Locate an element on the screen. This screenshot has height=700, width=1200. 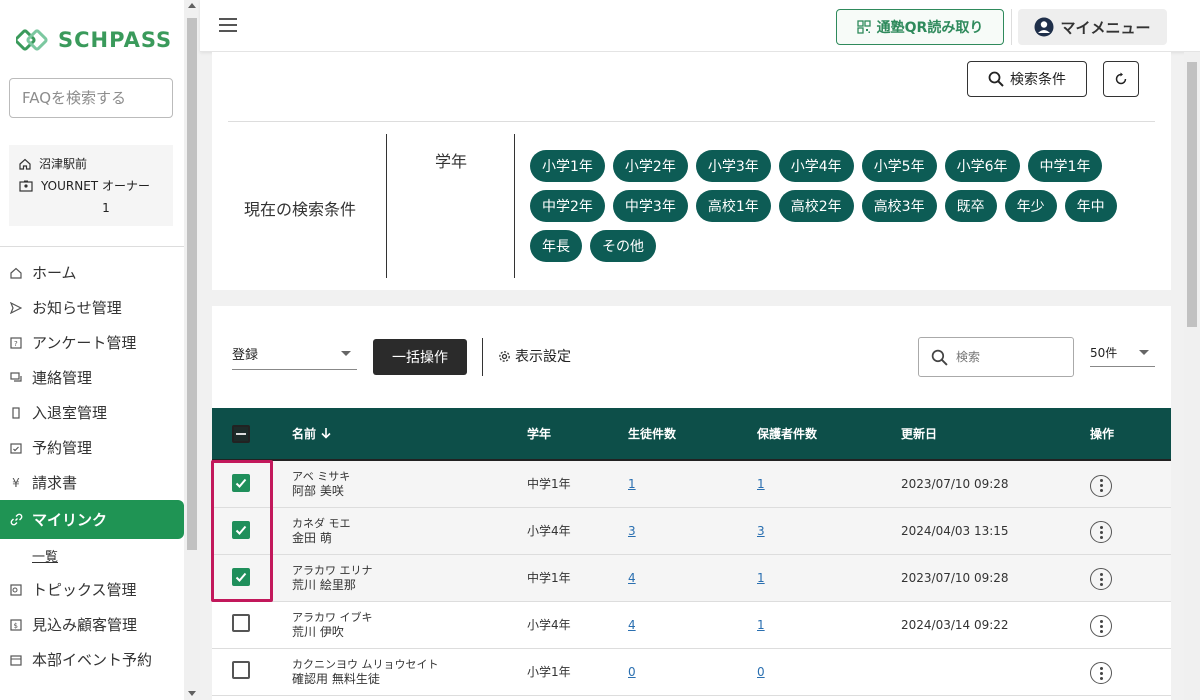
schpass-logo: SCHPASS is located at coordinates (94, 40).